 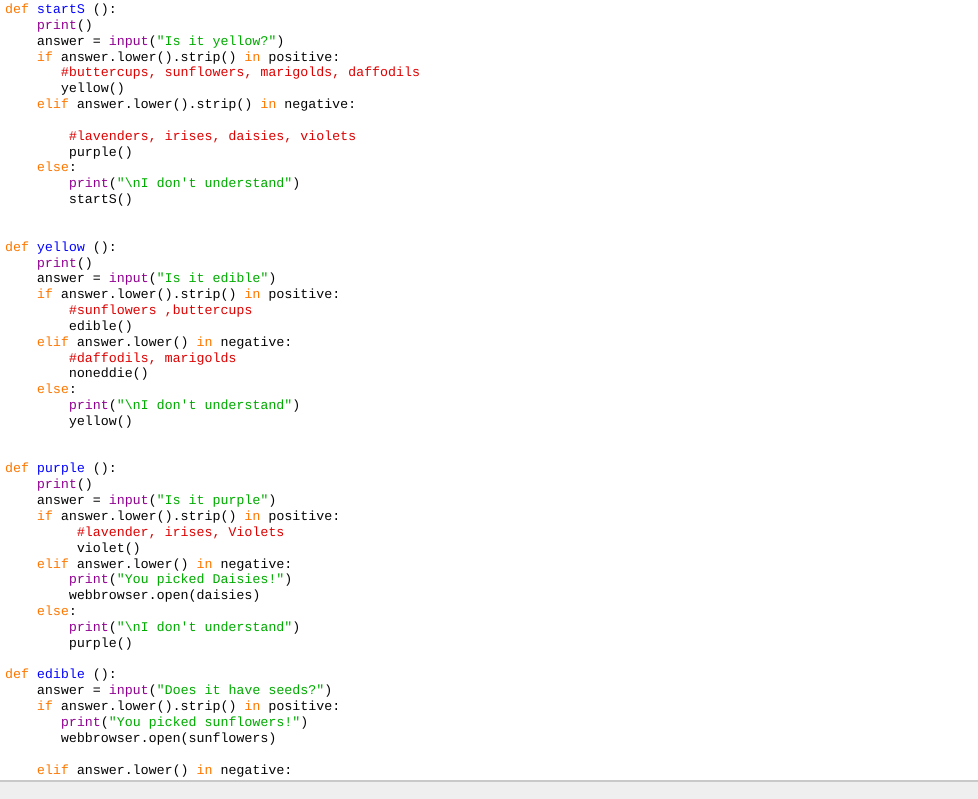 I want to click on code-line: answer = input("Does it have seeds?"), so click(x=184, y=691).